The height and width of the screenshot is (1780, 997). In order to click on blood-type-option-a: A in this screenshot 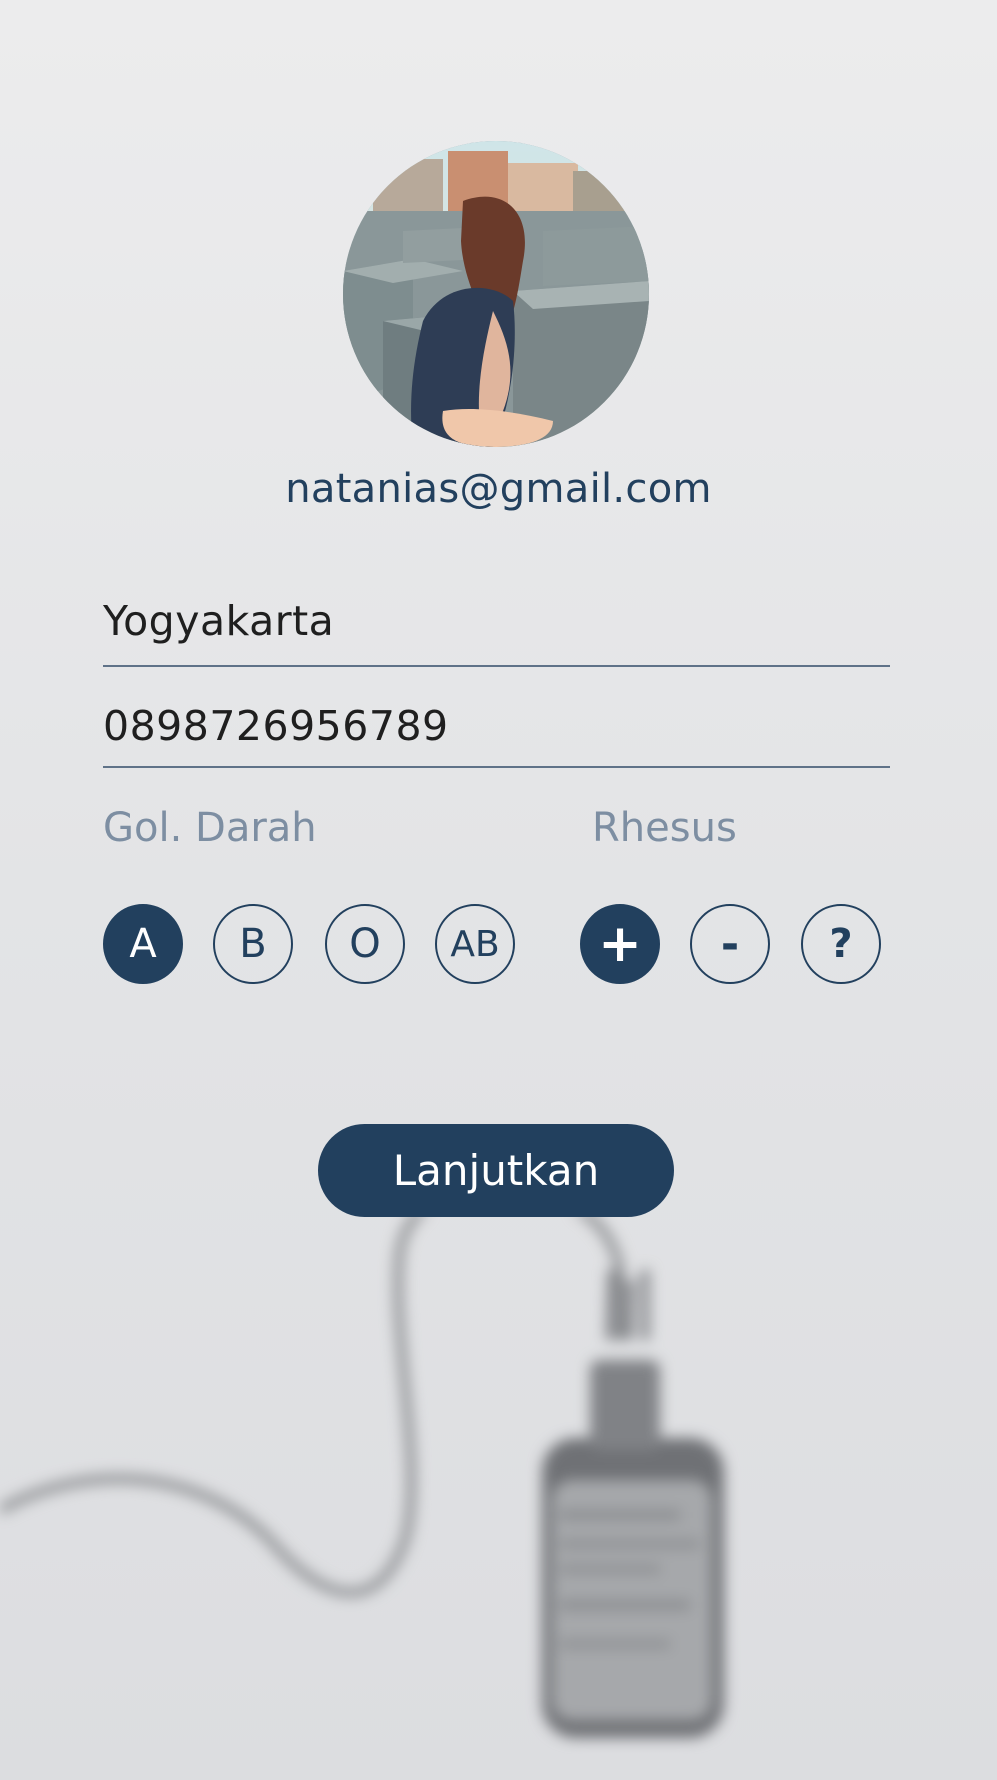, I will do `click(143, 944)`.